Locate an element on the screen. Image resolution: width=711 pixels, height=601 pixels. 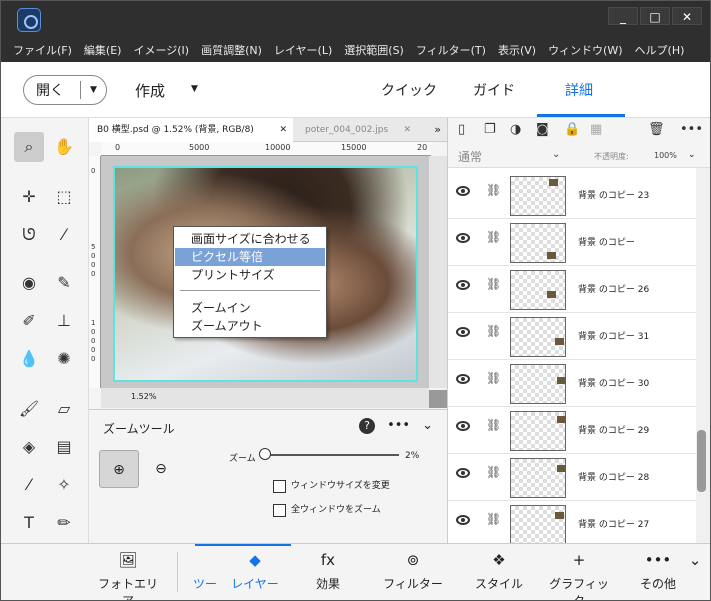
zoom-in-button: ⊕ is located at coordinates (119, 469).